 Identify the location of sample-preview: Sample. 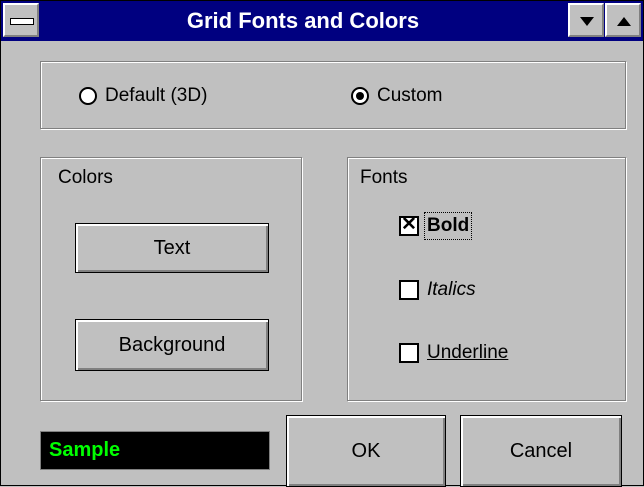
(155, 450).